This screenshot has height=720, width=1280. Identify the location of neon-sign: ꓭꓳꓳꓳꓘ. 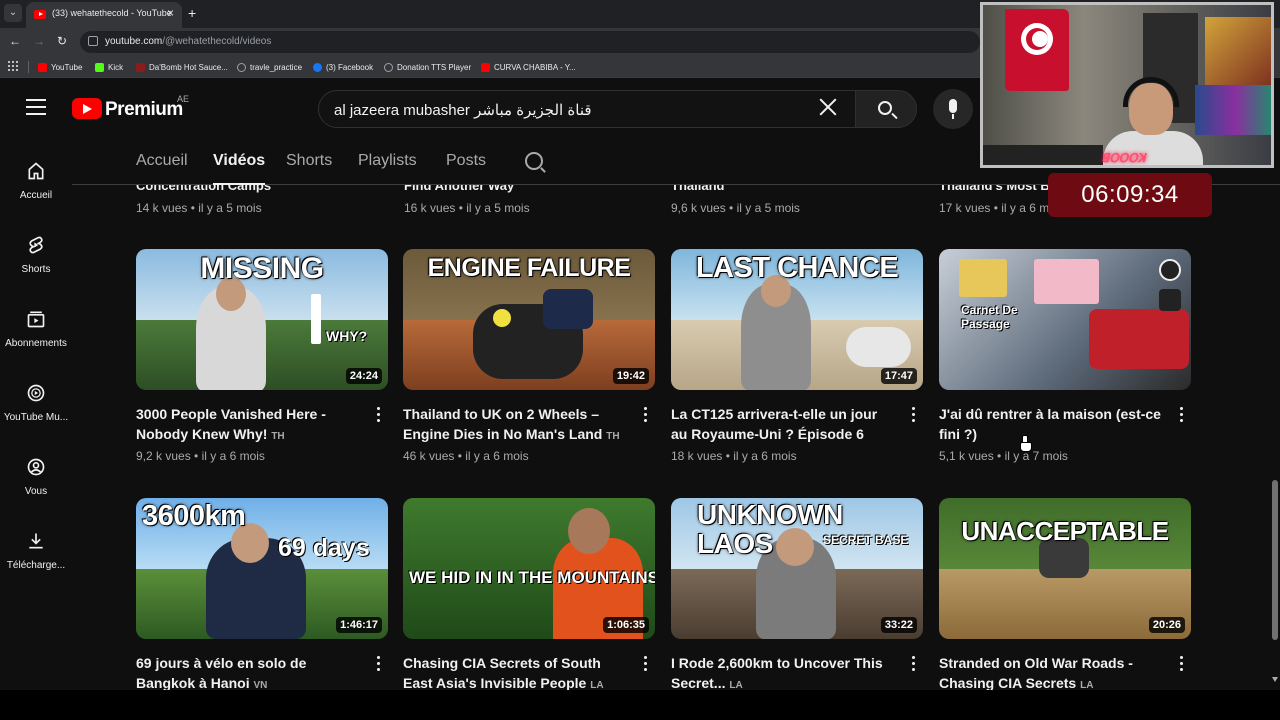
(1123, 158).